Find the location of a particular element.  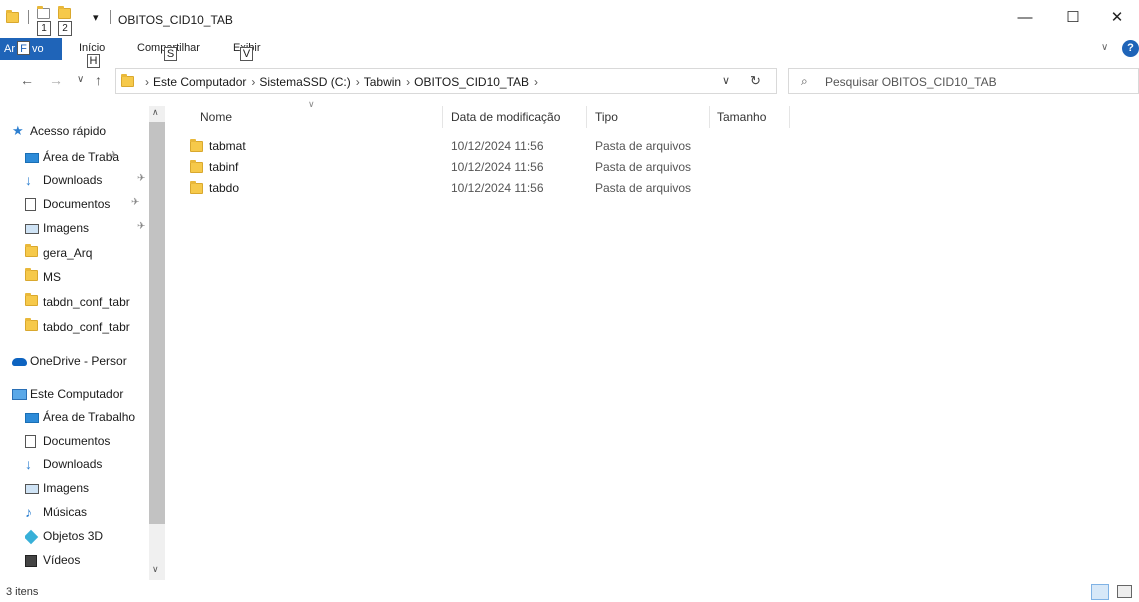

recent-locations-button: ∨ is located at coordinates (80, 79).